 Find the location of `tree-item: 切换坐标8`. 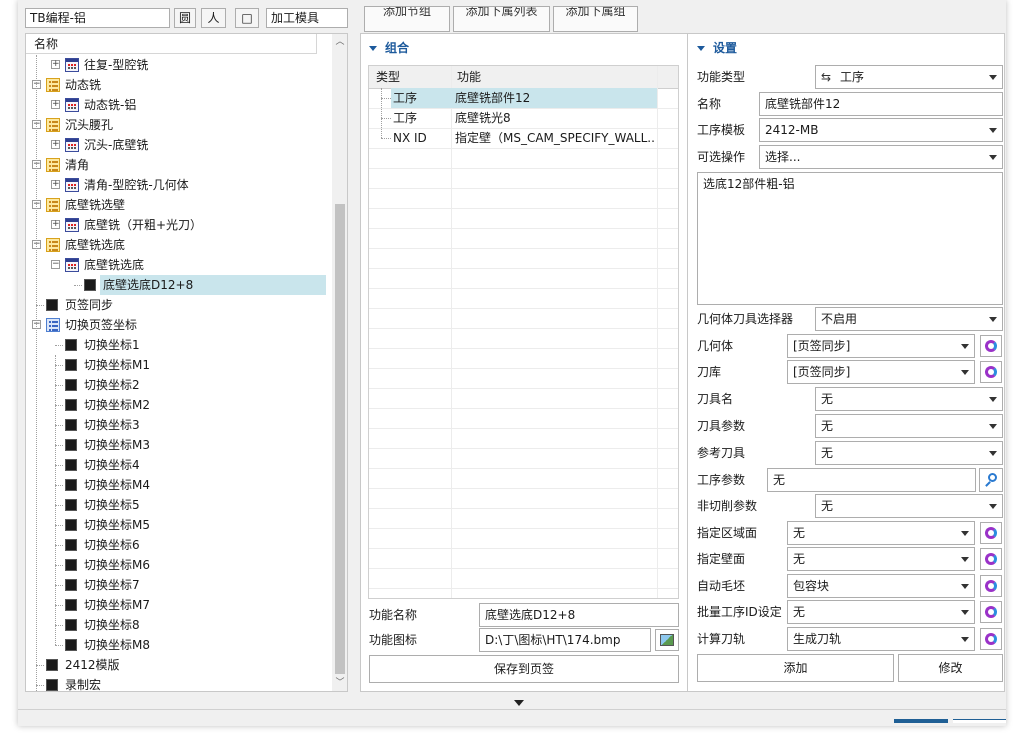

tree-item: 切换坐标8 is located at coordinates (176, 625).